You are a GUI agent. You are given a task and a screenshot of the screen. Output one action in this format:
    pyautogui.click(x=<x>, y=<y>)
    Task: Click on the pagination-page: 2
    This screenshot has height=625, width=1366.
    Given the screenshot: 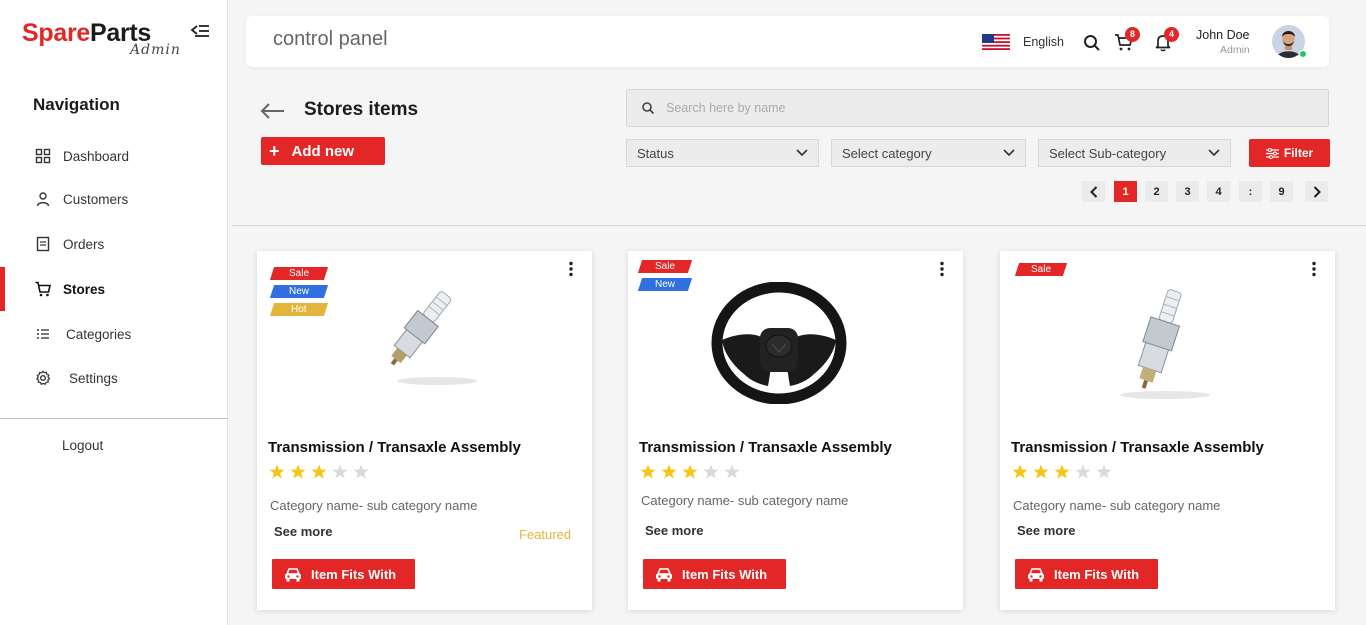 What is the action you would take?
    pyautogui.click(x=1156, y=191)
    